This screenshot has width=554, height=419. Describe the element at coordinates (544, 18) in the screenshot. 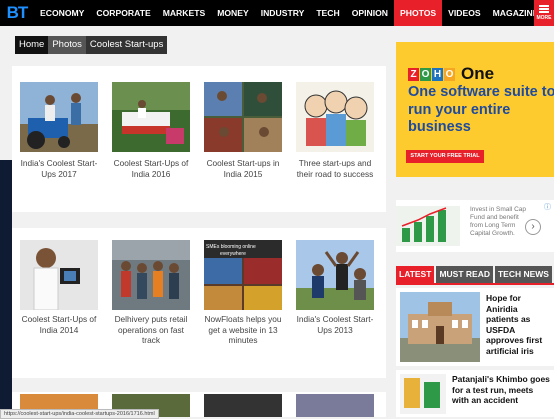

I see `more-label: MORE` at that location.